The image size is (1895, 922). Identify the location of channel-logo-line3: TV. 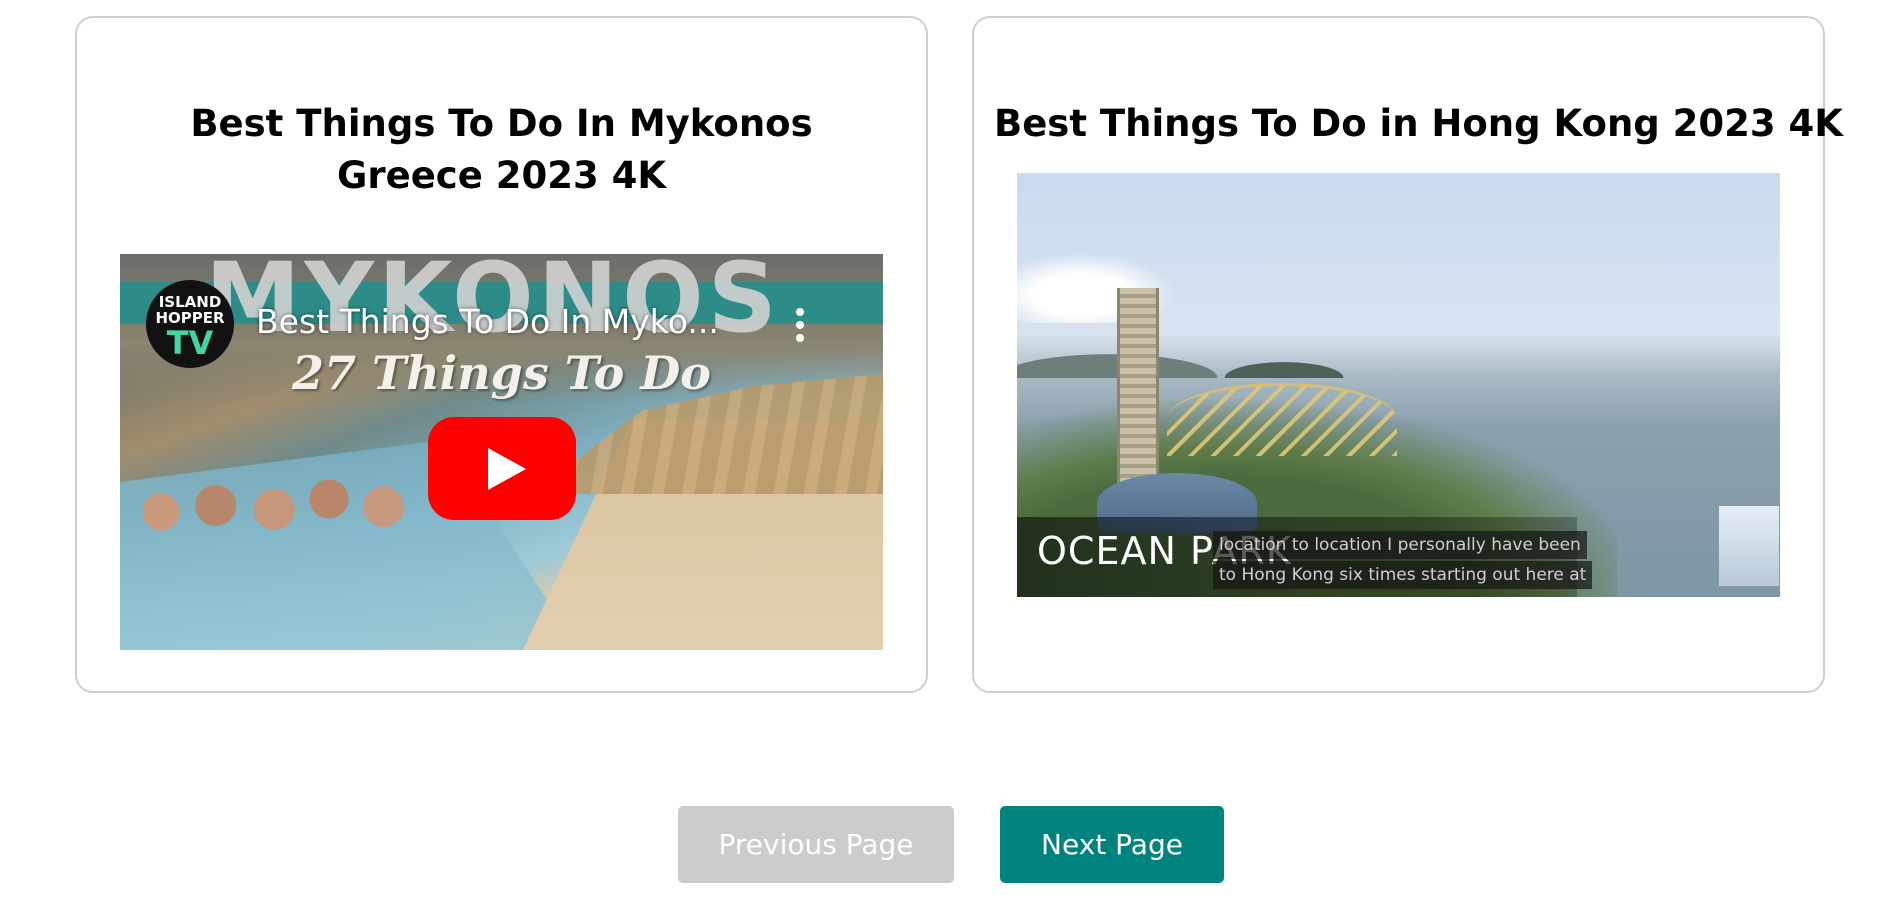
(190, 343).